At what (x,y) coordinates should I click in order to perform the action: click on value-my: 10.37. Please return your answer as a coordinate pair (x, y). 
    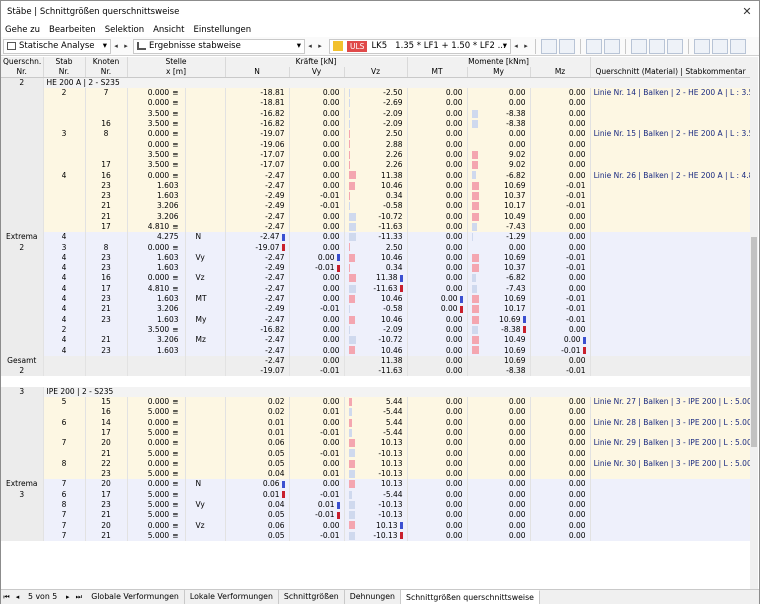
    Looking at the image, I should click on (515, 268).